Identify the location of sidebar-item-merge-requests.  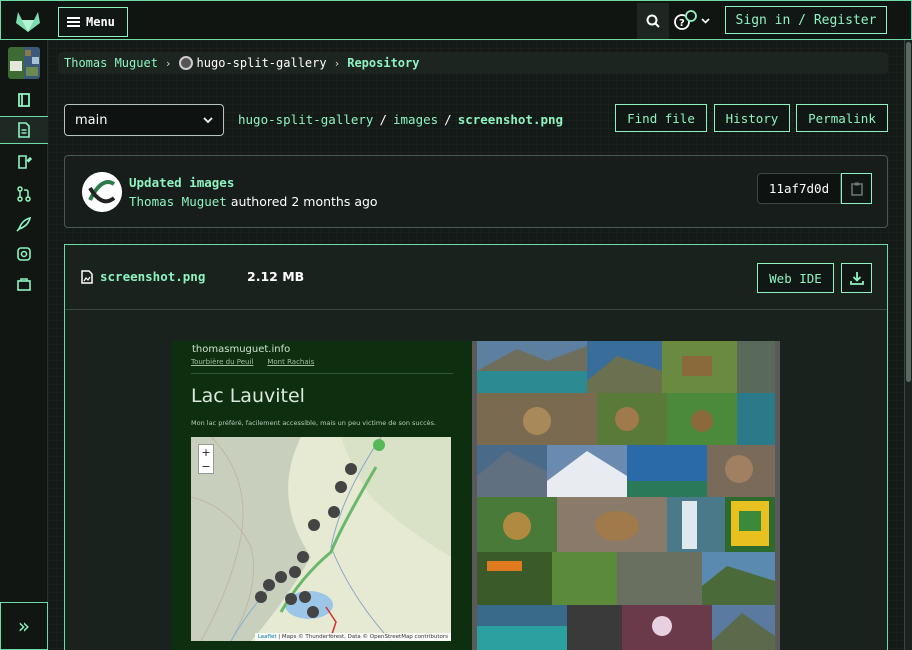
(24, 194).